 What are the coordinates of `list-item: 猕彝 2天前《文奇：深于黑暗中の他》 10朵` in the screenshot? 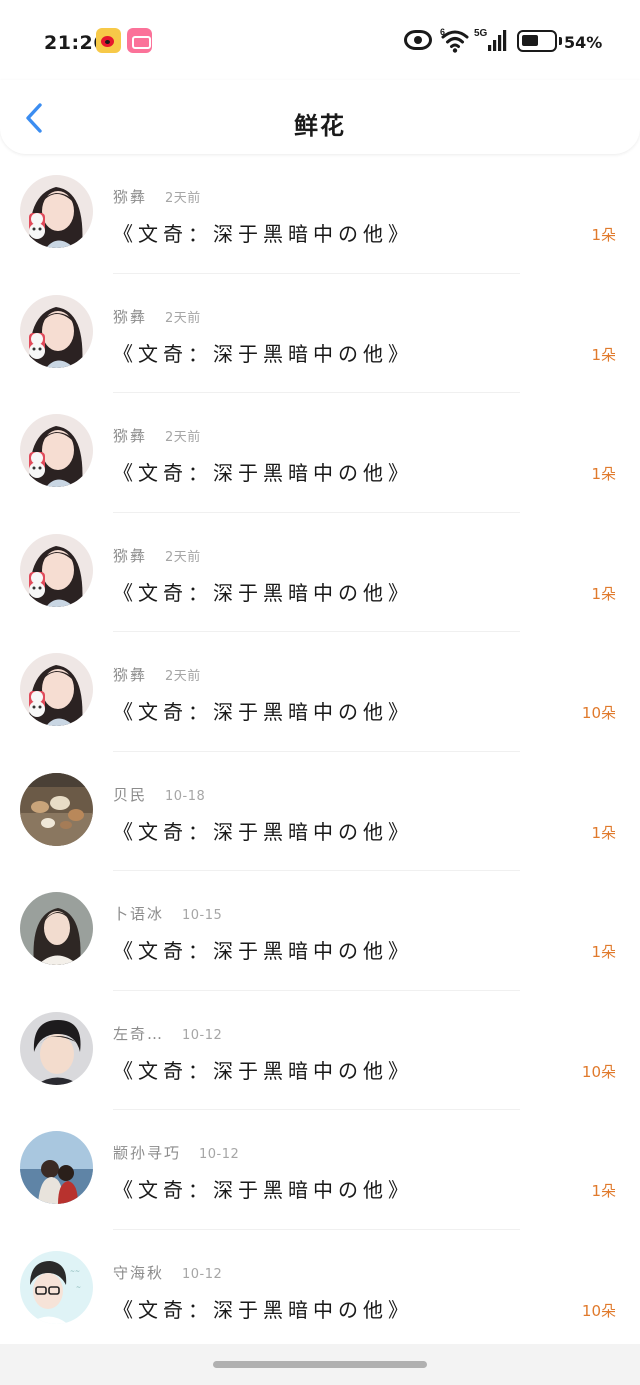 It's located at (320, 692).